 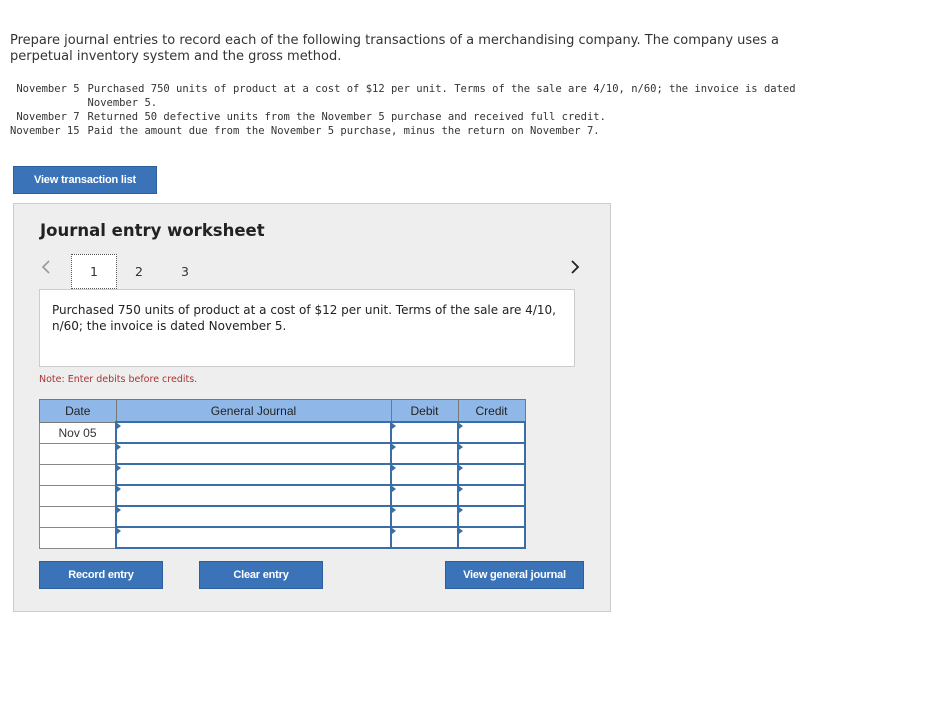 I want to click on debit-header: Debit, so click(x=424, y=411).